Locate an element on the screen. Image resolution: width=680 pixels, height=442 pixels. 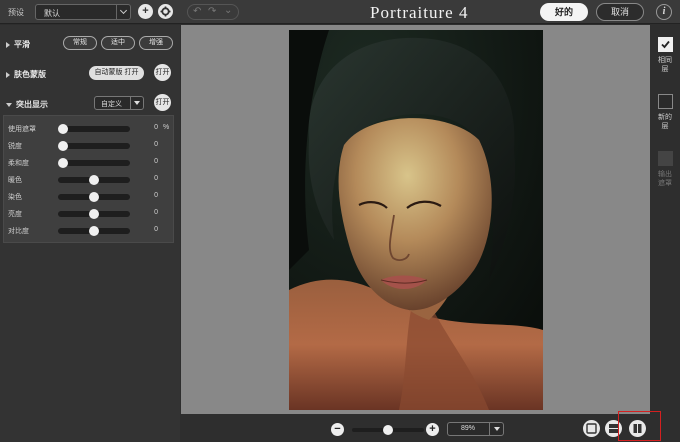
slider-row-warmth: 暖色 0 is located at coordinates (89, 180).